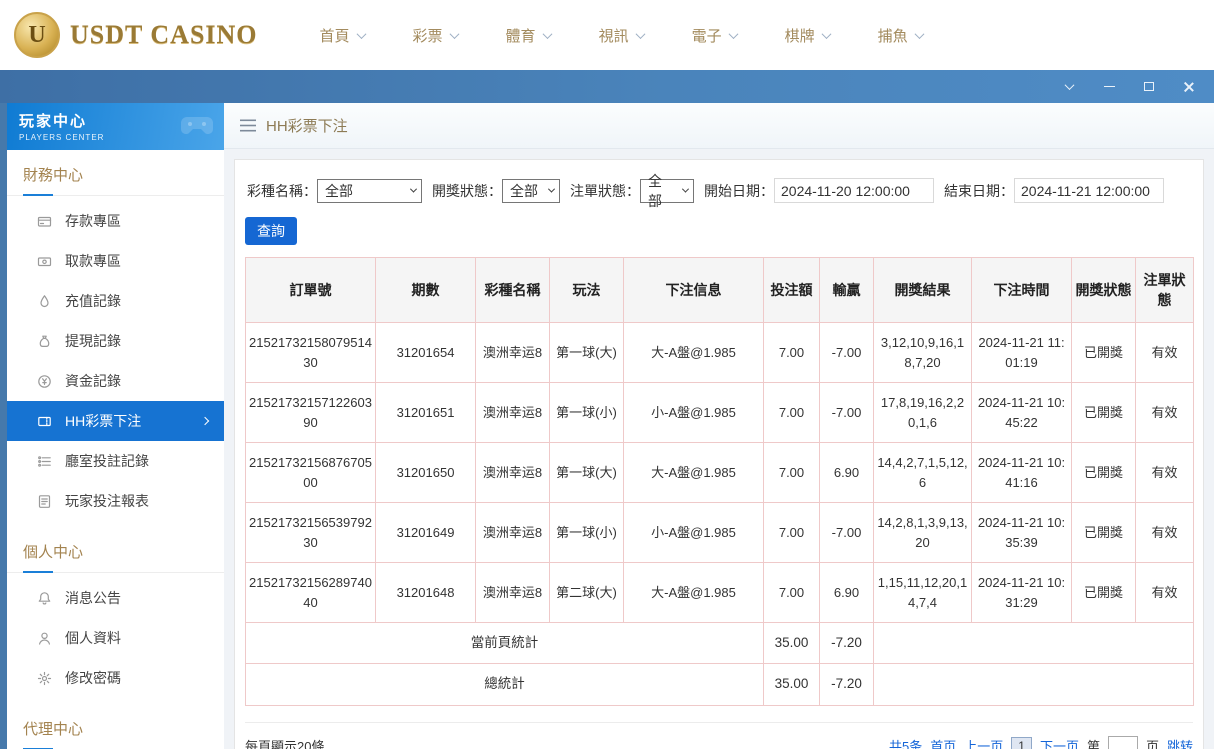 Image resolution: width=1214 pixels, height=749 pixels. I want to click on column-header-info: 下注信息, so click(693, 290).